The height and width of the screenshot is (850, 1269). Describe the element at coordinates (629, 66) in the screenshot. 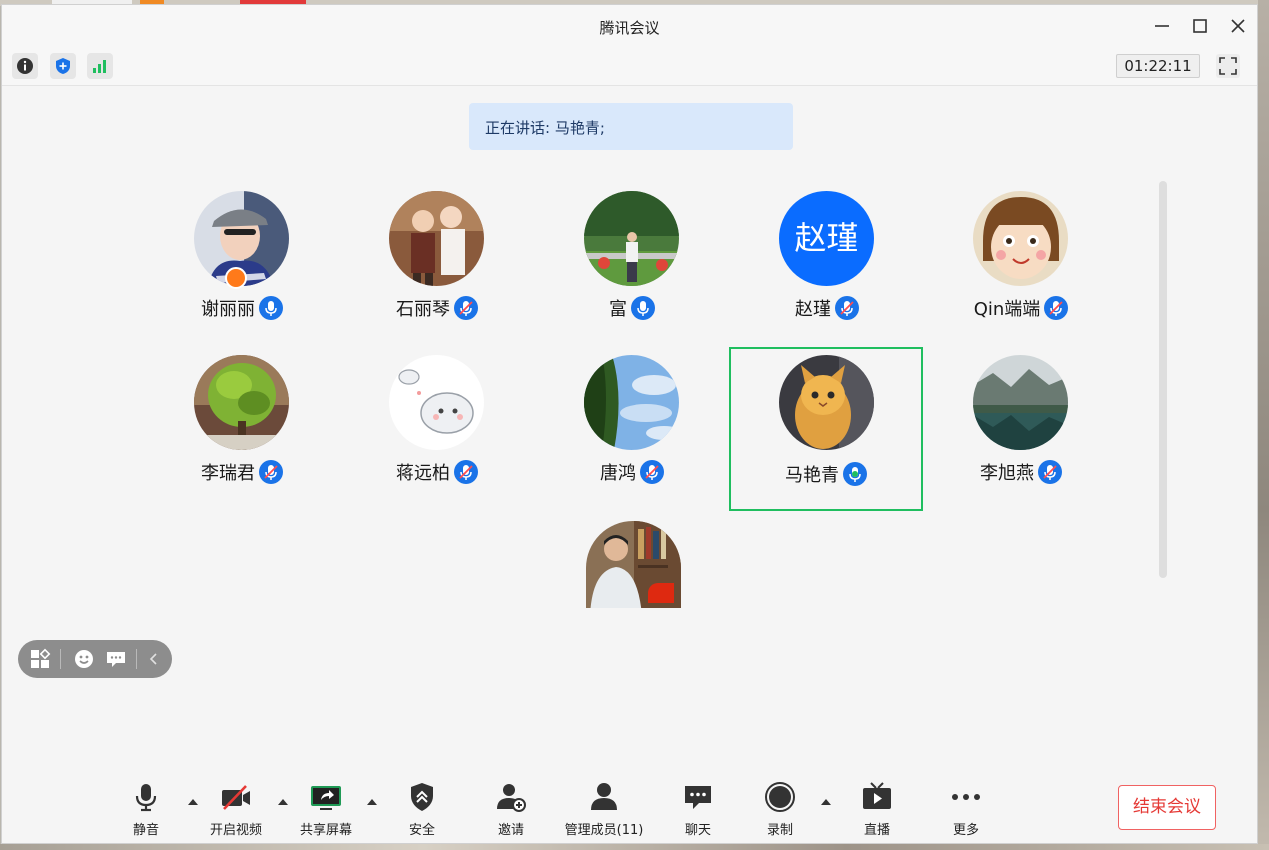

I see `meeting-info-bar: 01:22:11` at that location.